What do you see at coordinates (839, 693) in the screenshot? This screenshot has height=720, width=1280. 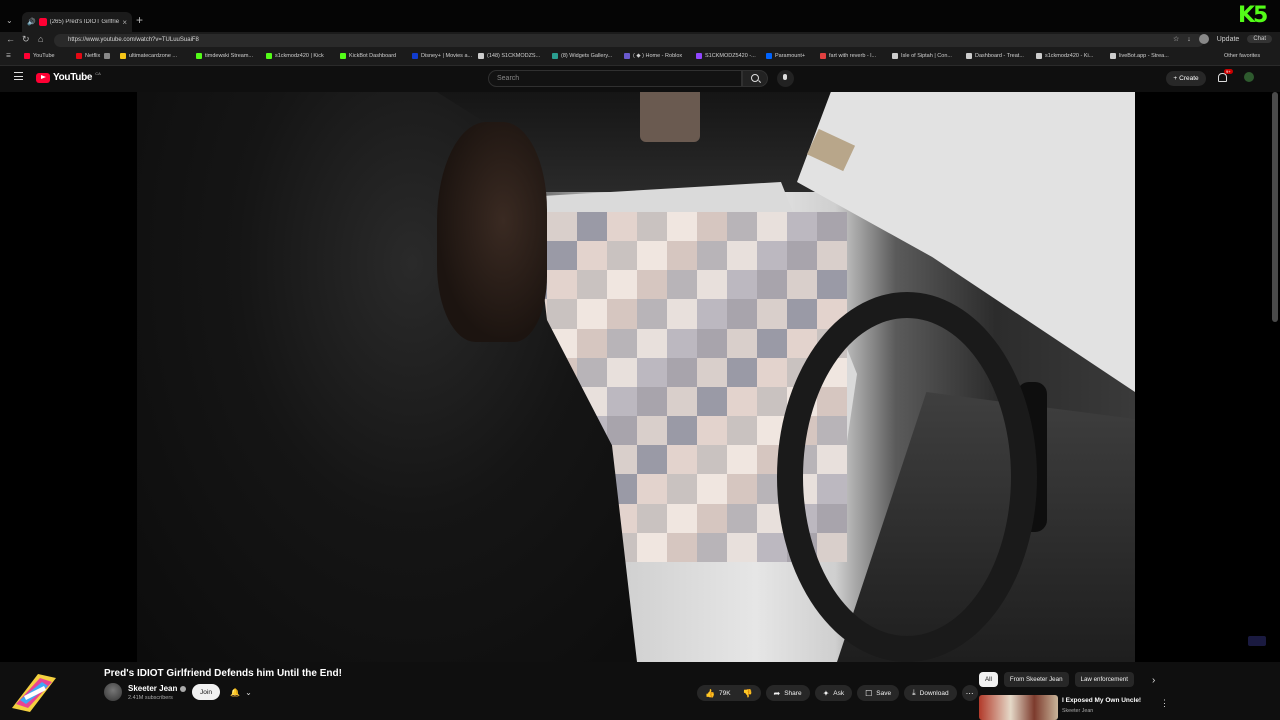 I see `ask-label: Ask` at bounding box center [839, 693].